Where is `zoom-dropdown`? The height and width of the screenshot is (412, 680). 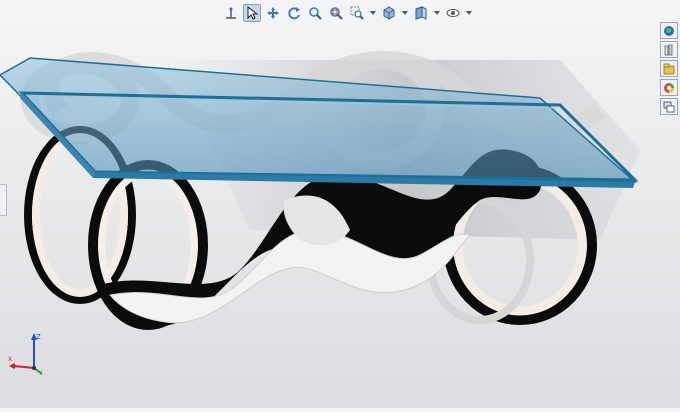 zoom-dropdown is located at coordinates (373, 13).